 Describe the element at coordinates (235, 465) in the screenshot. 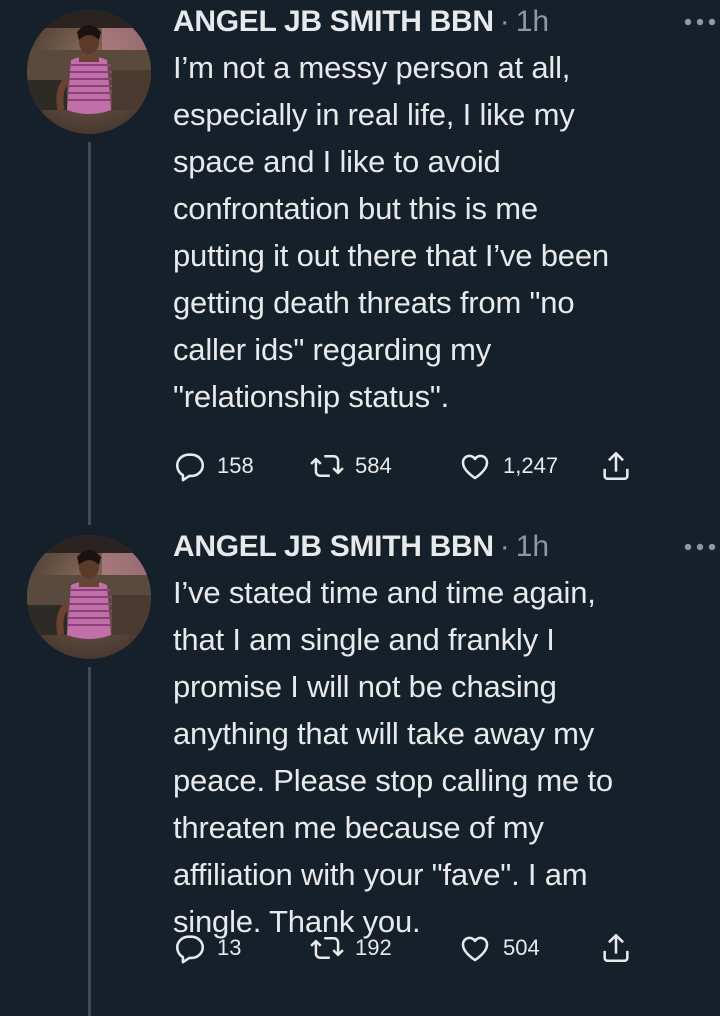

I see `reply-count: 158` at that location.